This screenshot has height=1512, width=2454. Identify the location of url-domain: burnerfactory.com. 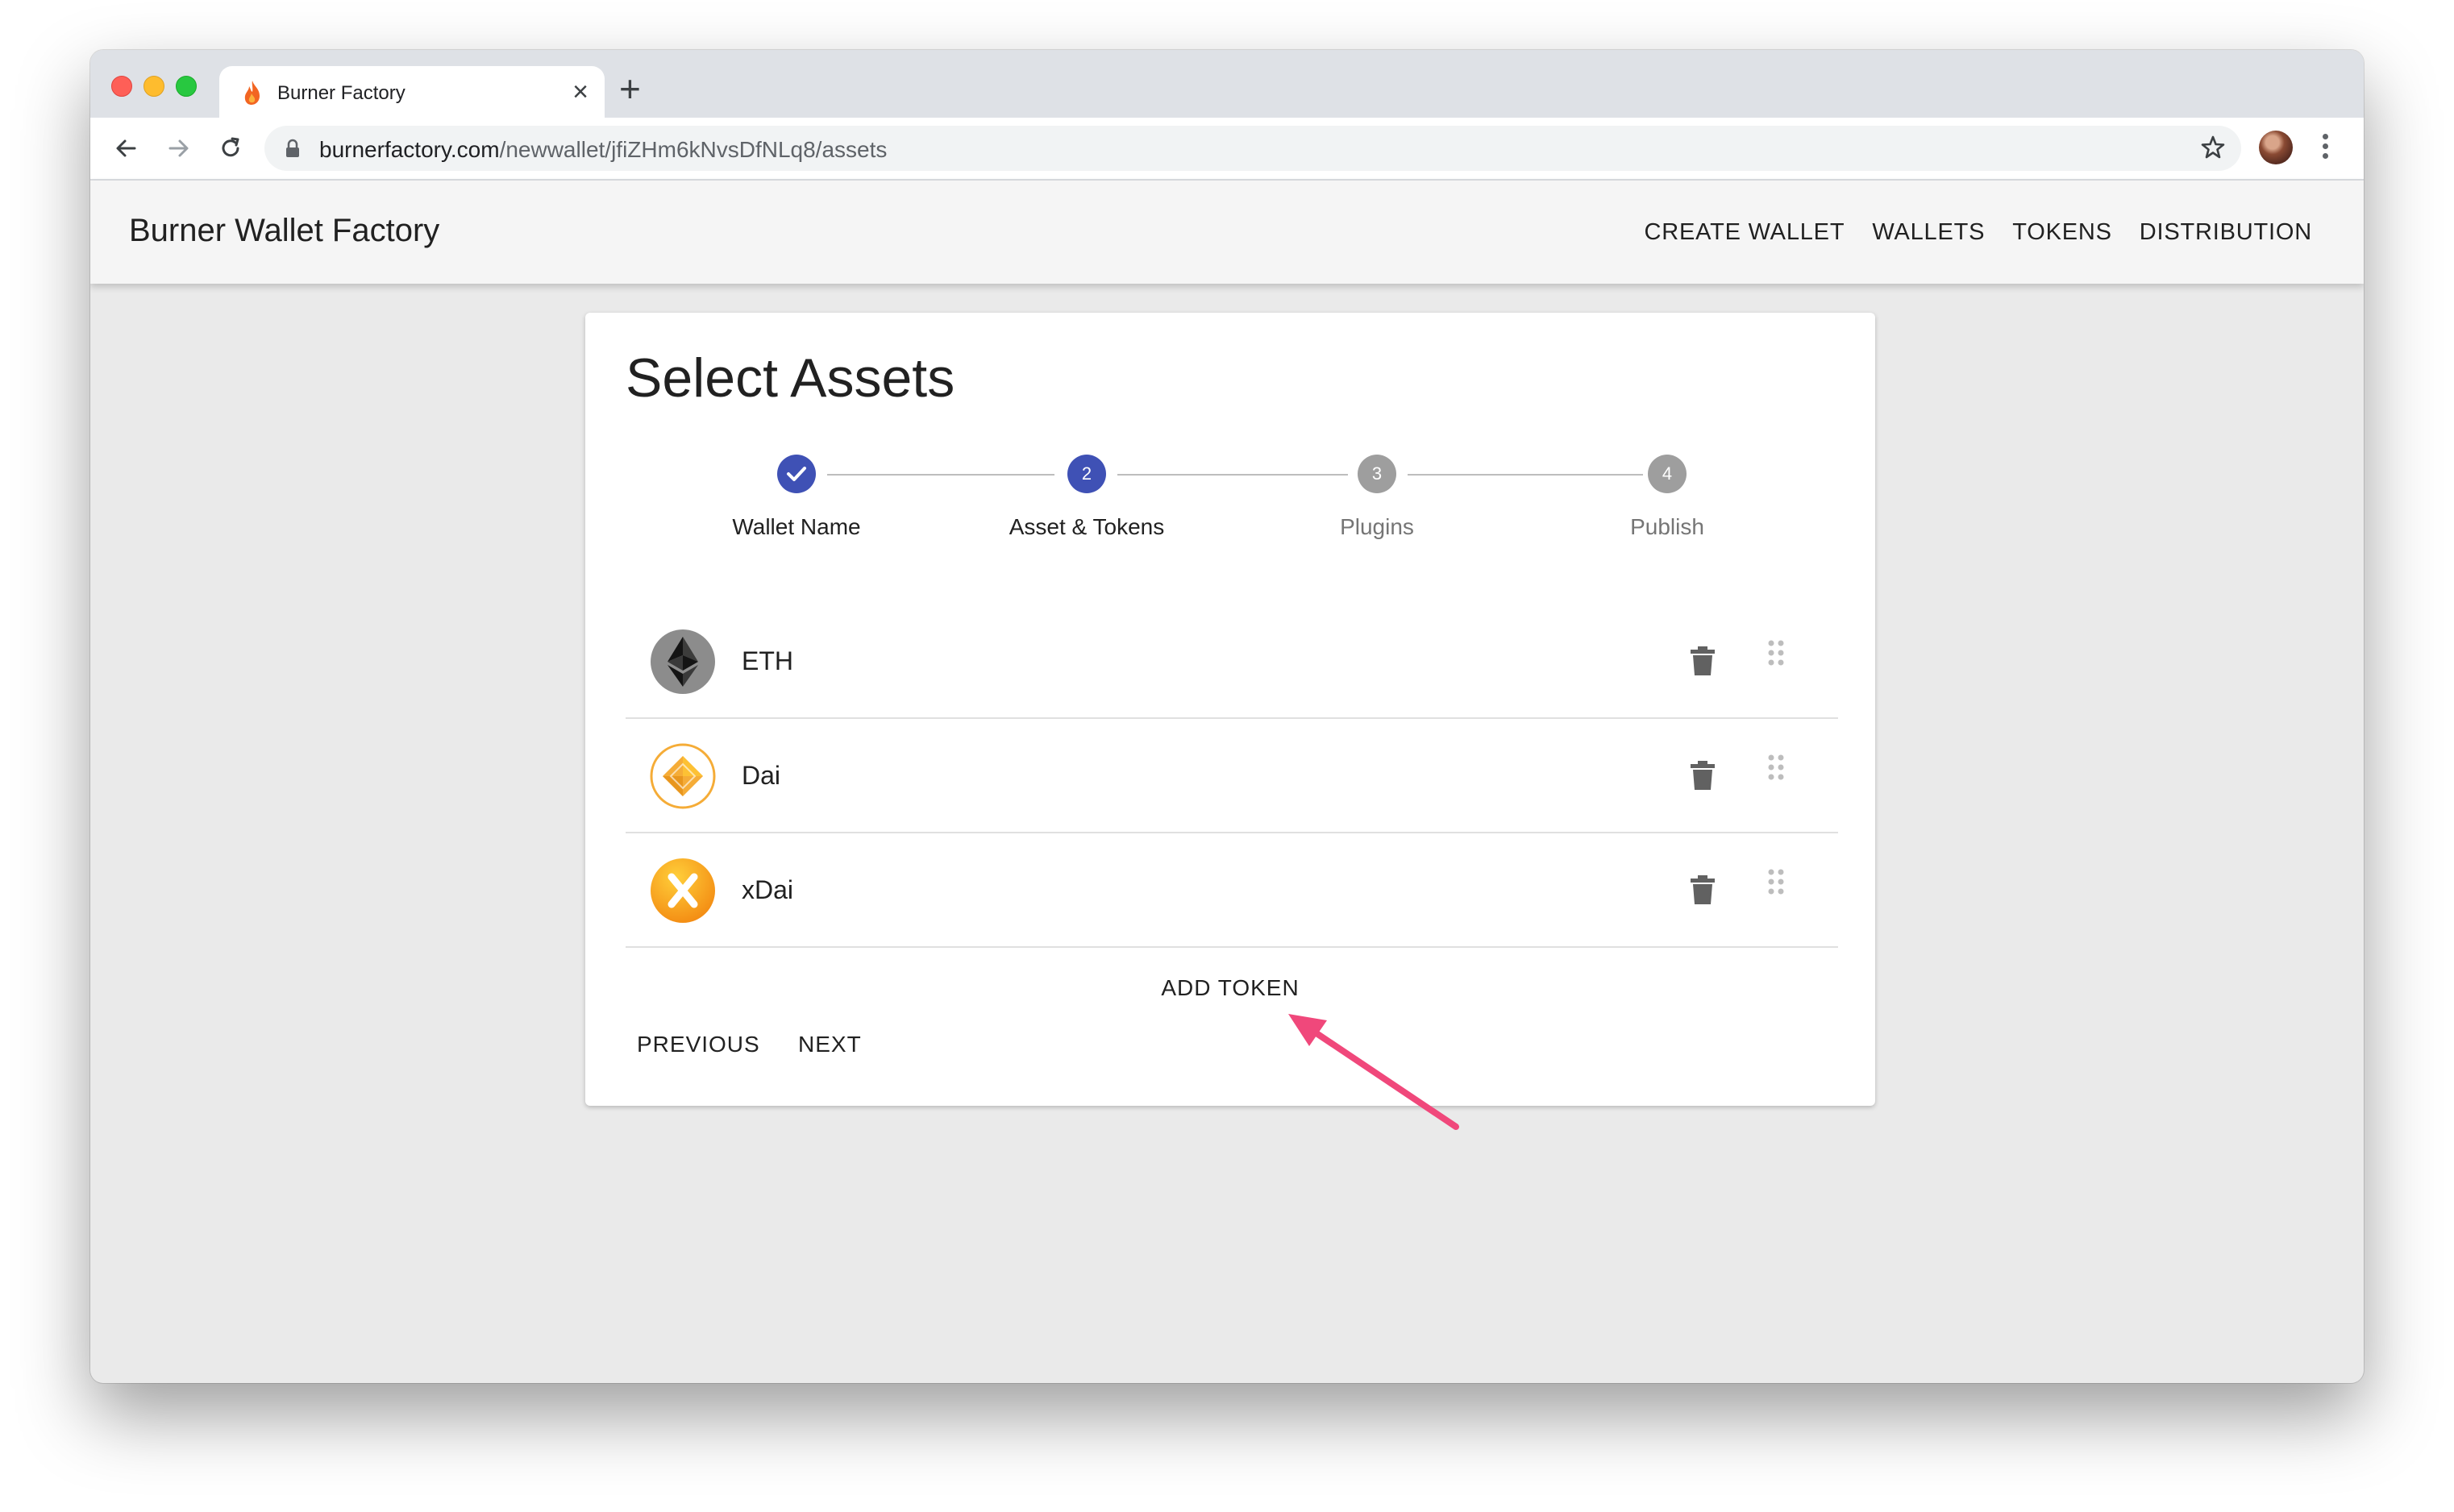
(410, 149).